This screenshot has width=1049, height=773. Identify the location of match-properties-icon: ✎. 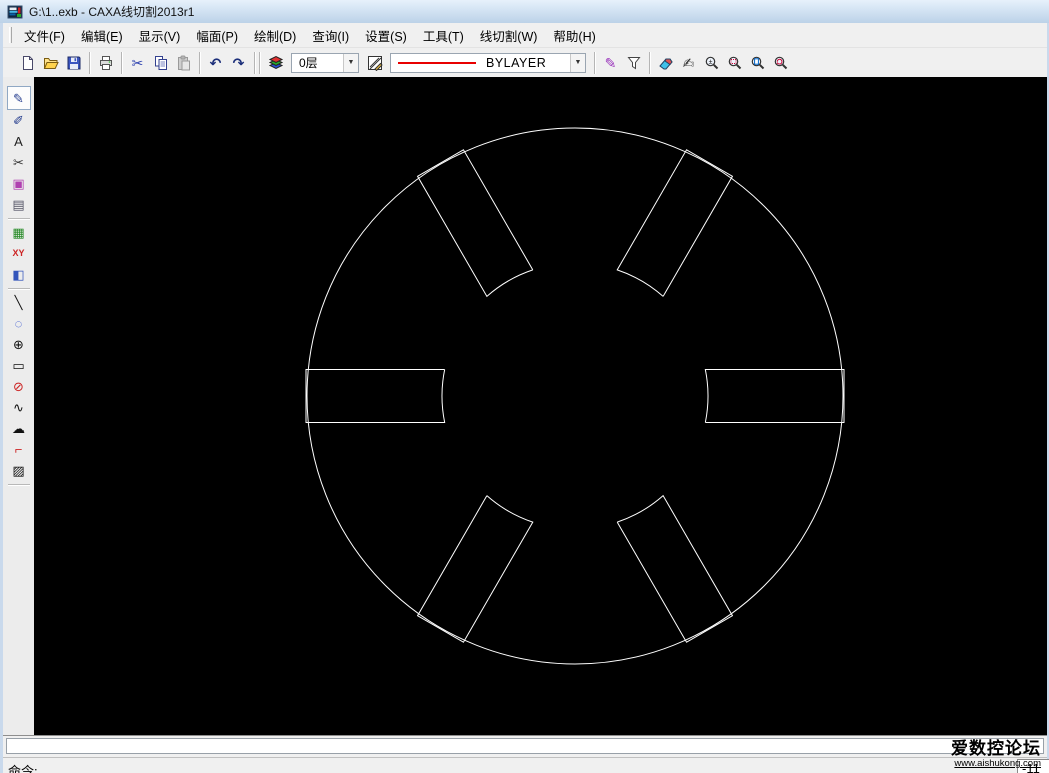
(610, 62).